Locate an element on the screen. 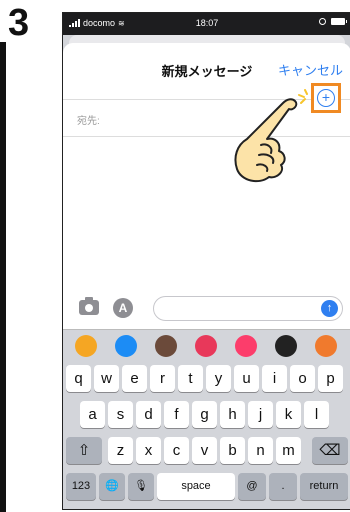 This screenshot has height=512, width=350. images-search-app-icon is located at coordinates (206, 346).